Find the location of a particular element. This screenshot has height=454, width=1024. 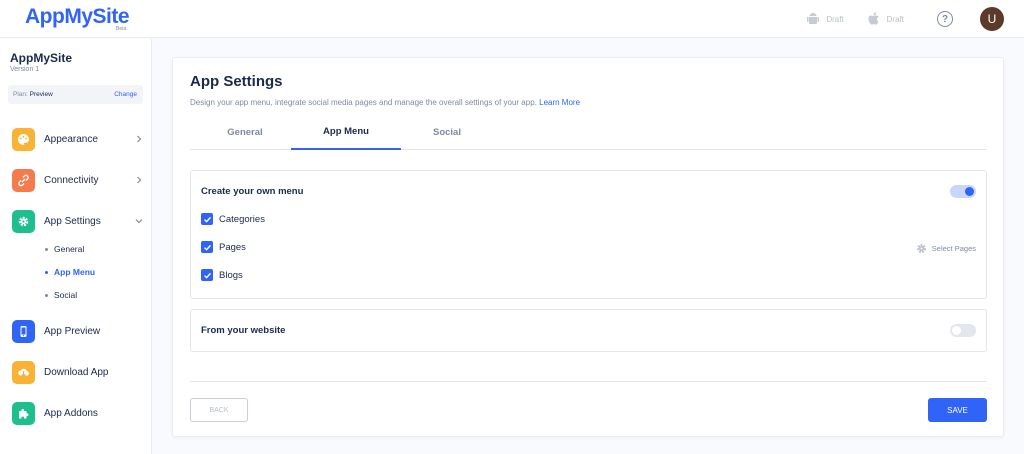

sidebar-app-version: Version 1 is located at coordinates (25, 69).